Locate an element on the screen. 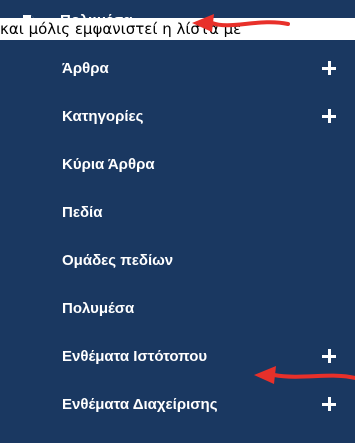 The width and height of the screenshot is (355, 443). menu-item-label: Ενθέματα Διαχείρισης is located at coordinates (140, 404).